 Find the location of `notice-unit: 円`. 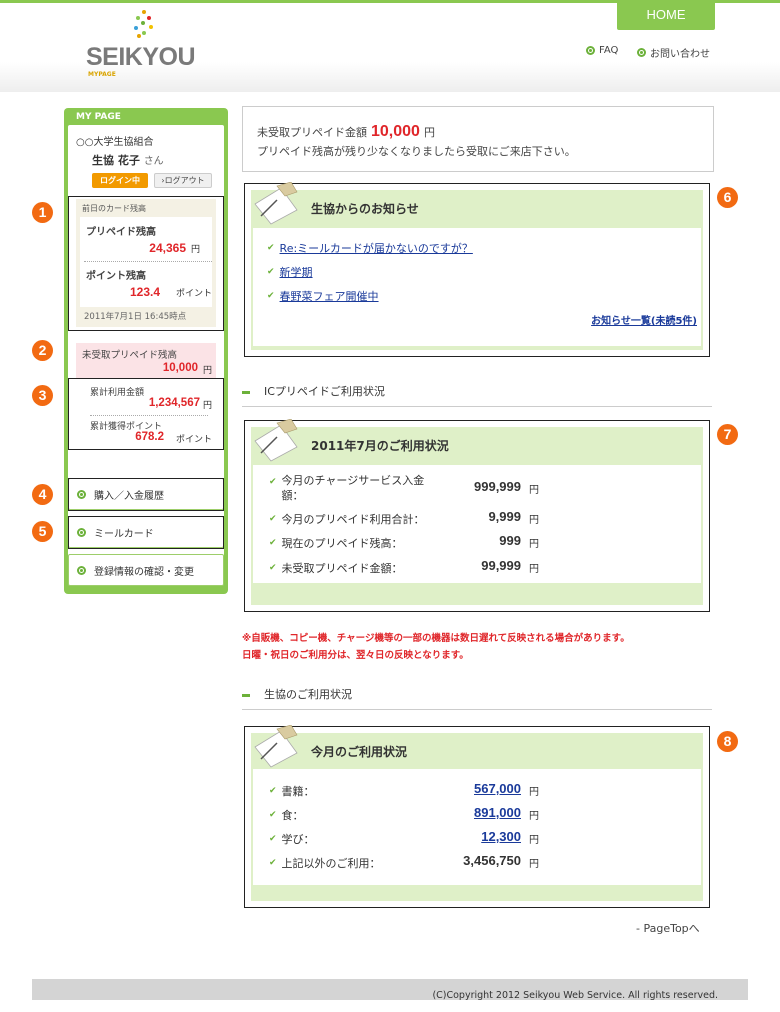

notice-unit: 円 is located at coordinates (429, 132).